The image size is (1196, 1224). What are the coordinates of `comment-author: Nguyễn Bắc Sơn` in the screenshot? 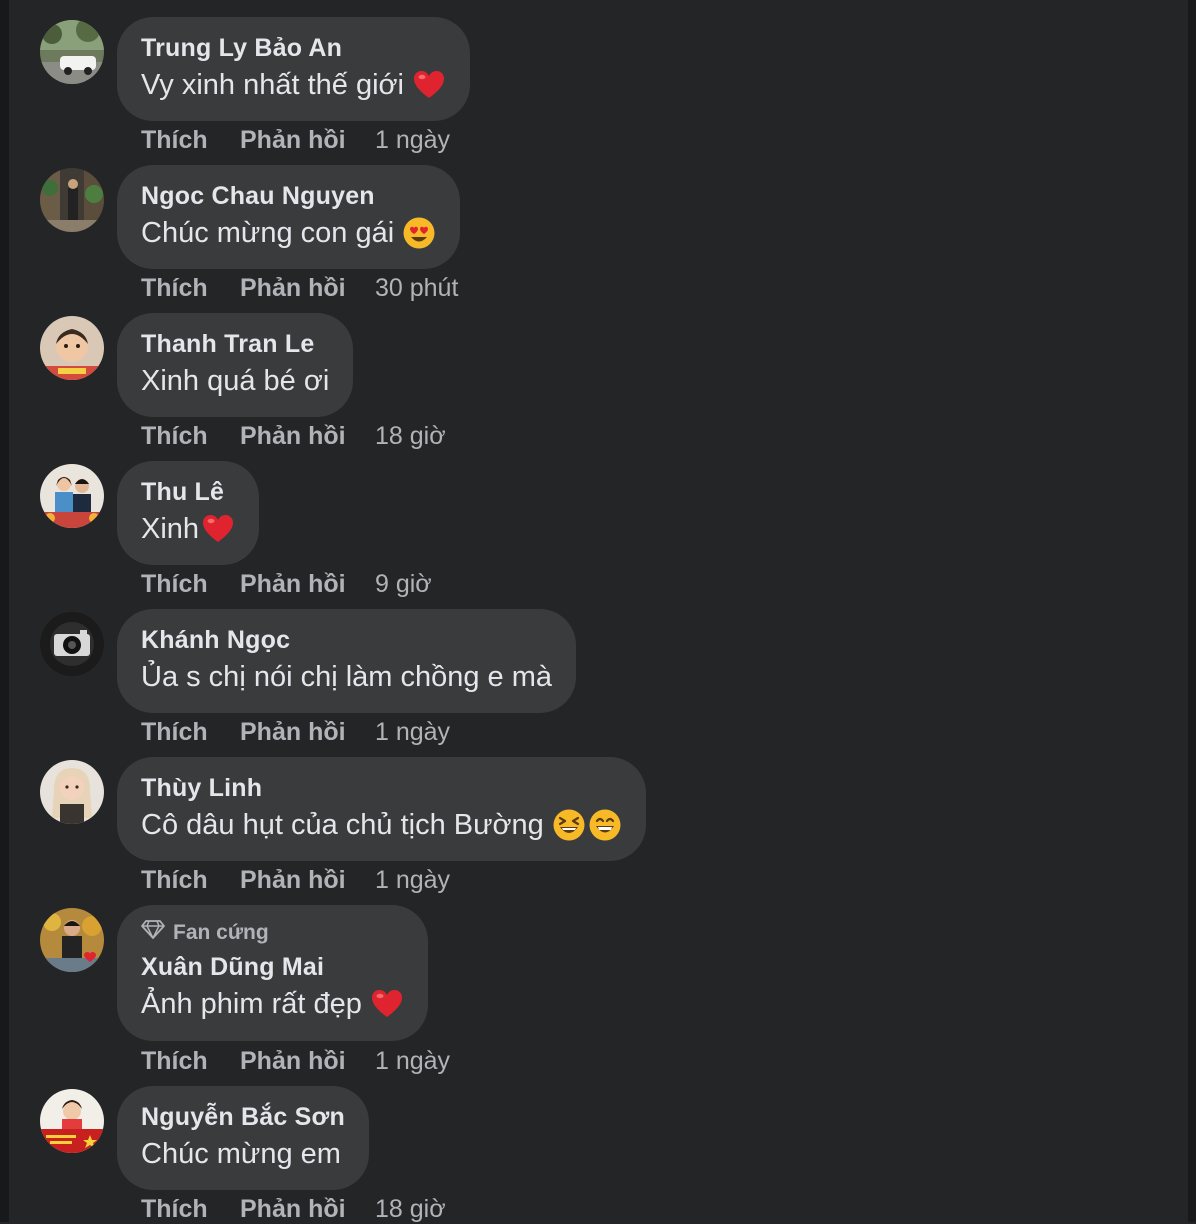 It's located at (243, 1117).